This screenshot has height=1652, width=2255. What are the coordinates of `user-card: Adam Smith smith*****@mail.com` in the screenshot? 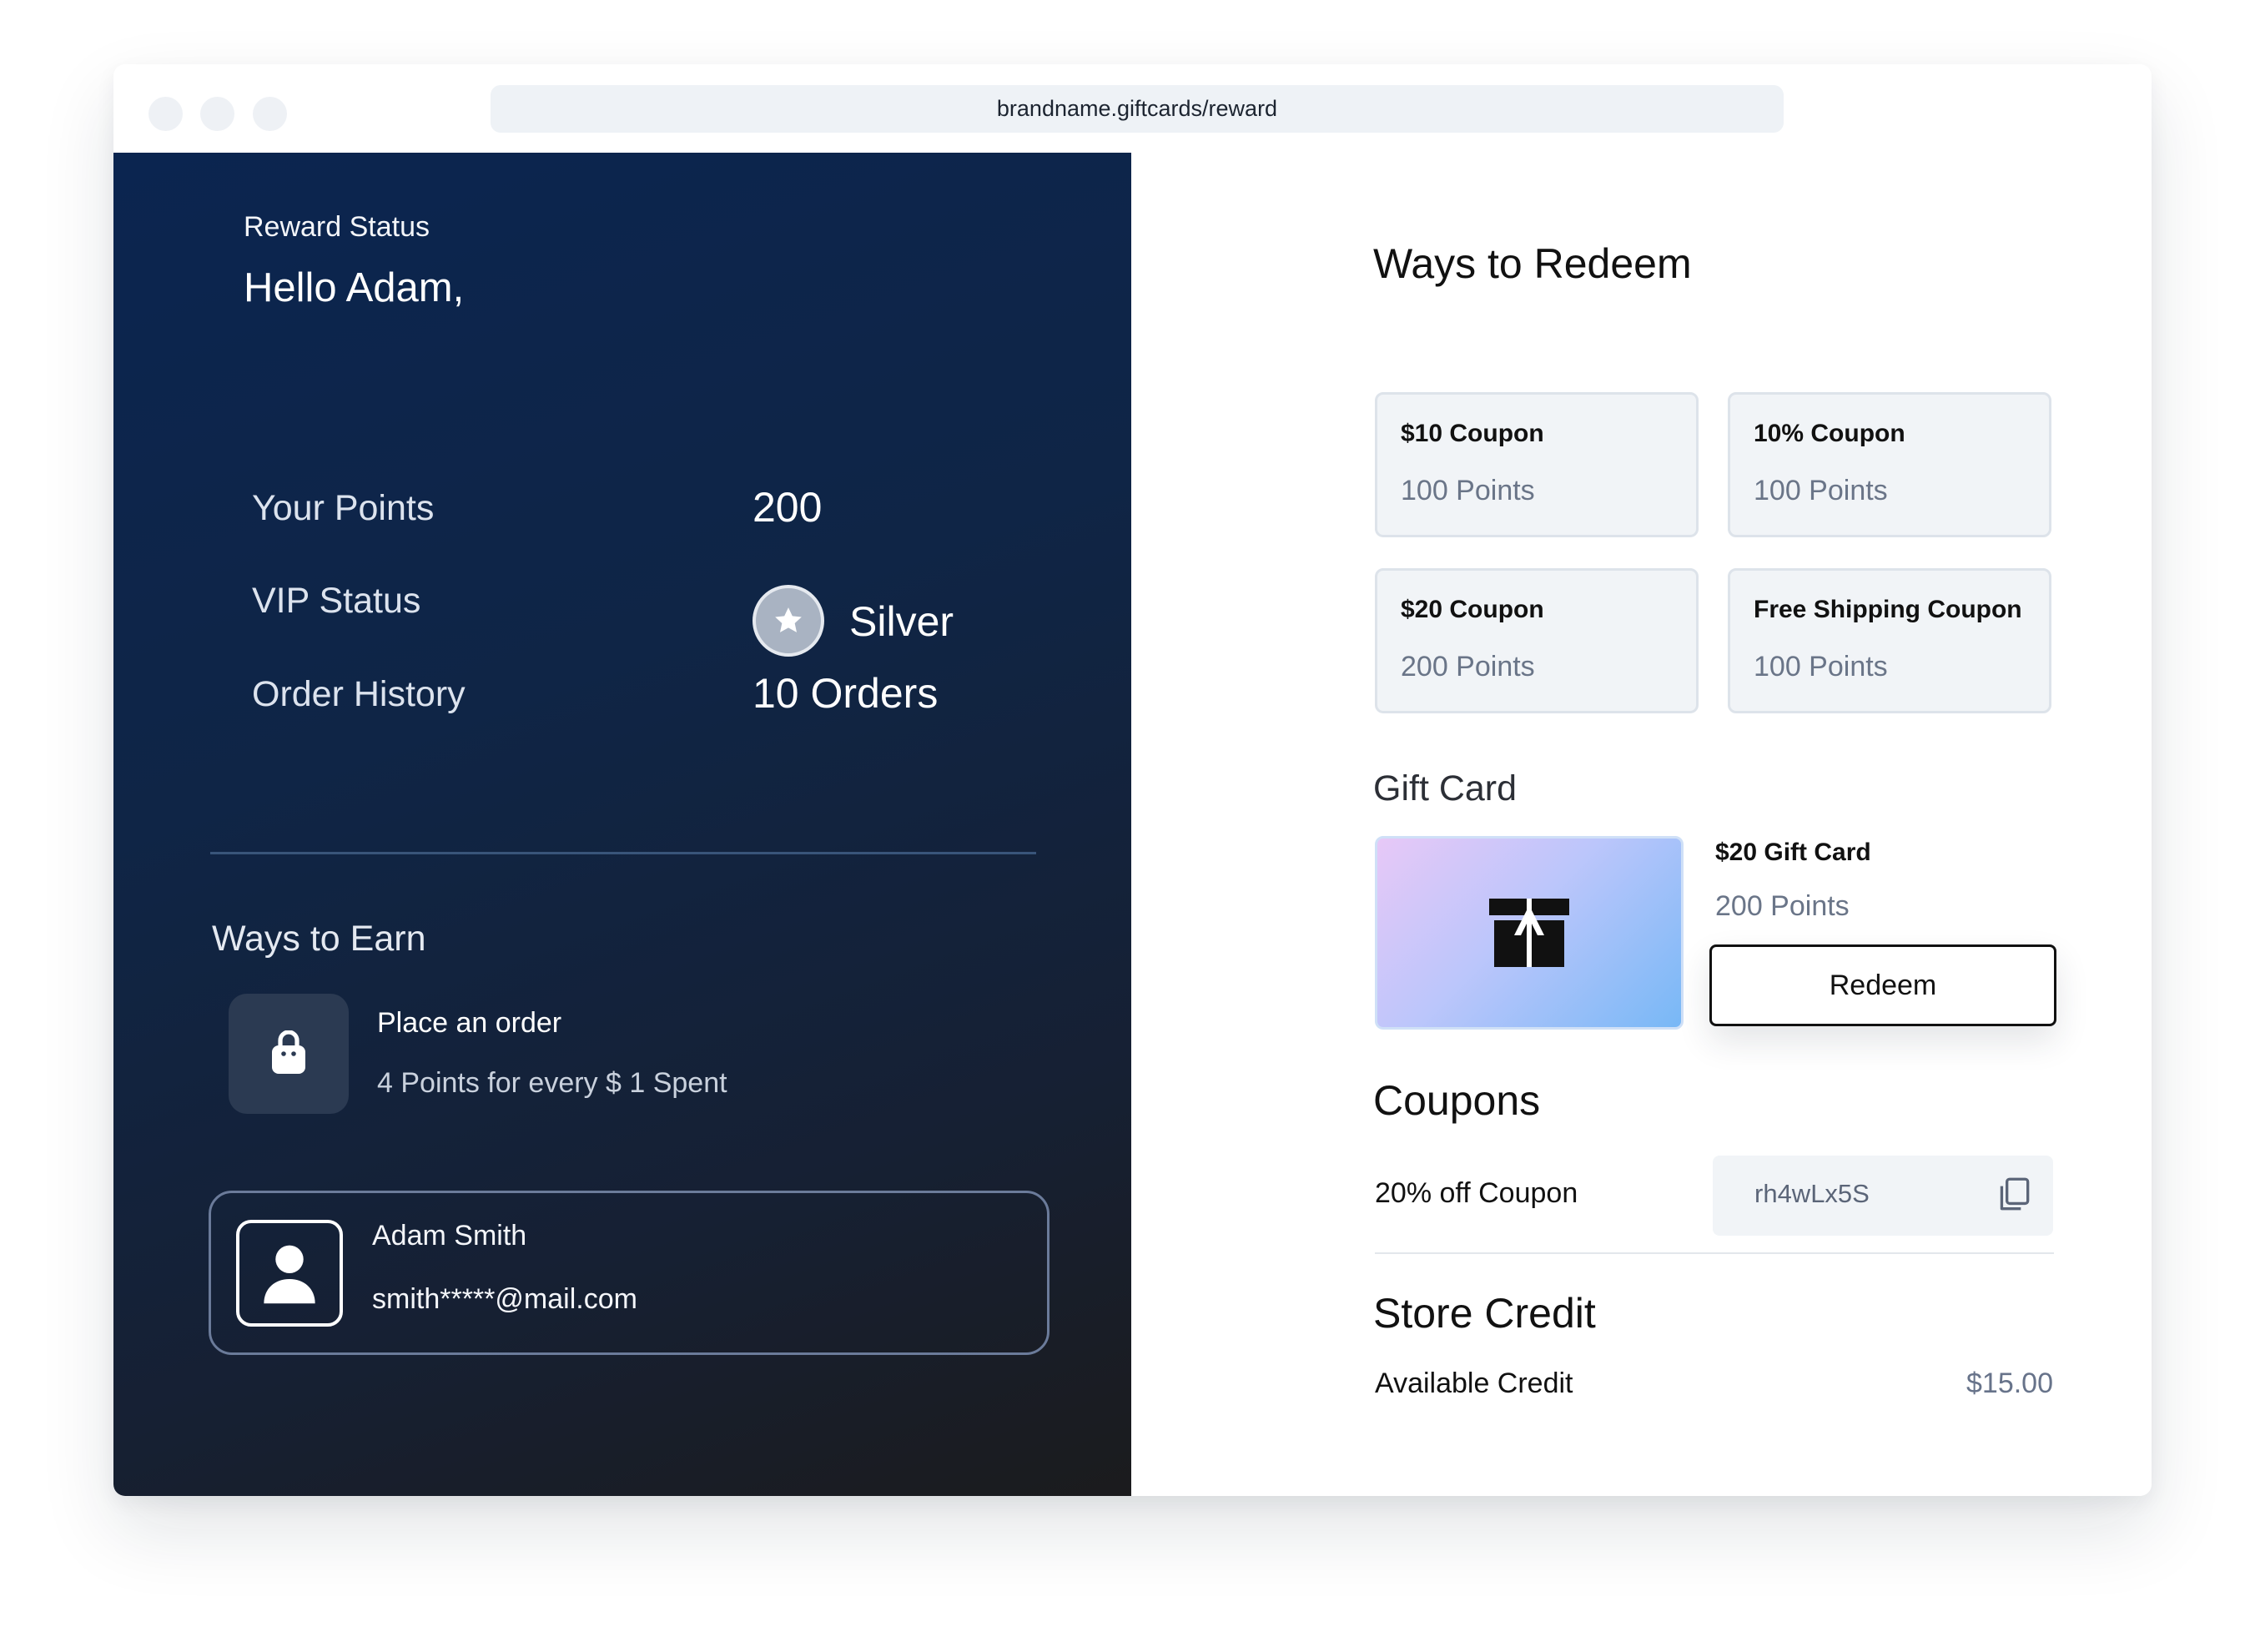 It's located at (629, 1273).